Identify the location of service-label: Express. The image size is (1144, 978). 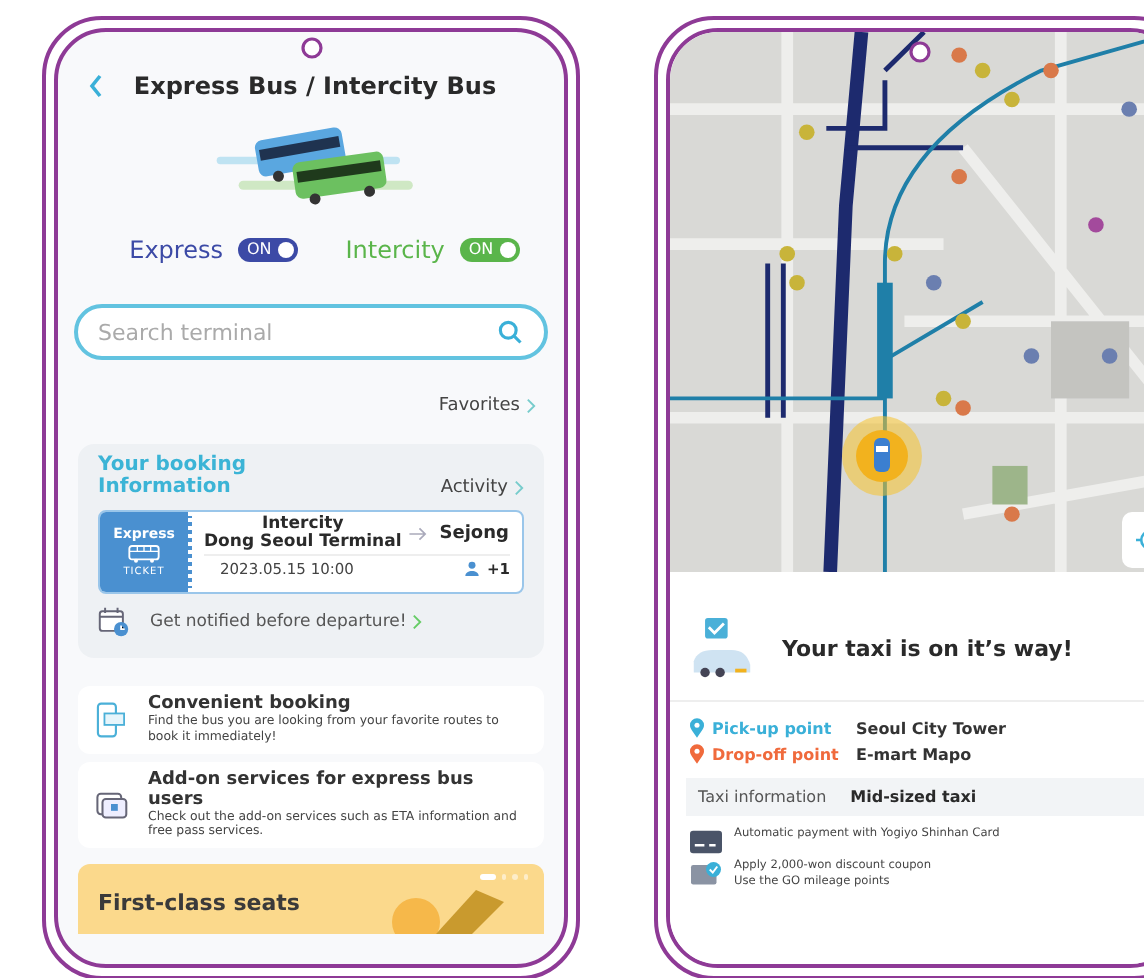
(176, 250).